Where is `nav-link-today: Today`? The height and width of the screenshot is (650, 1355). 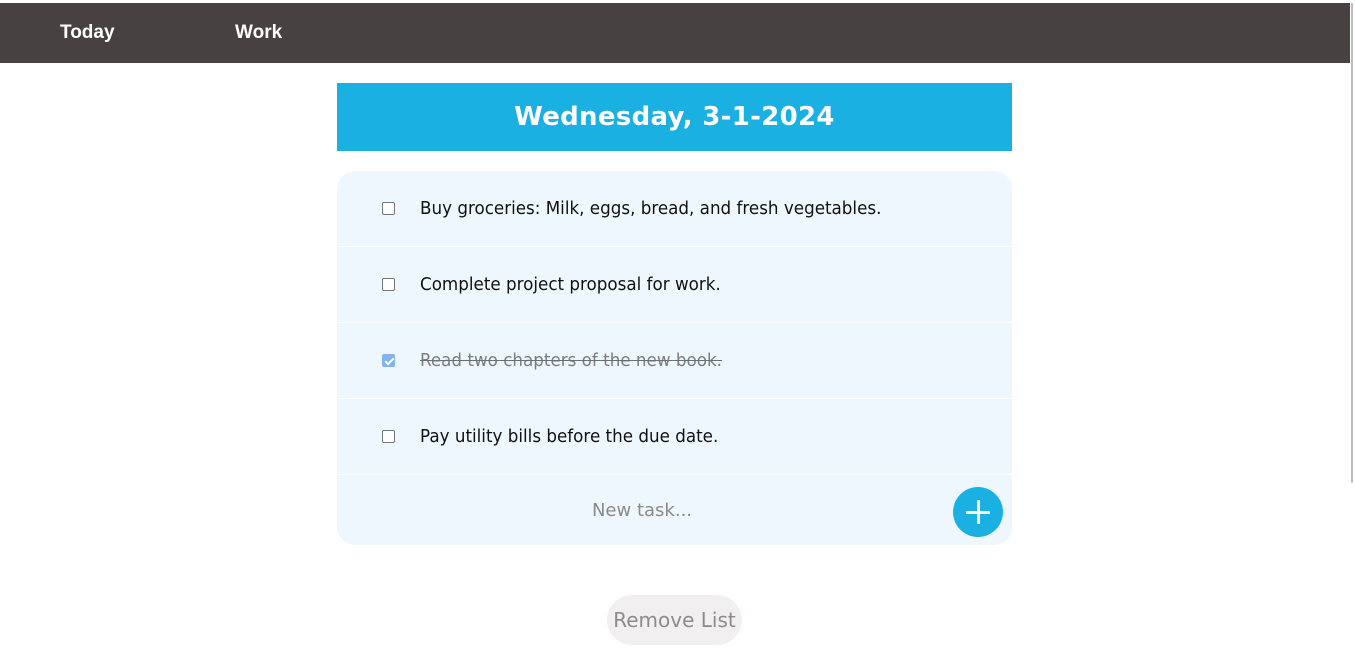 nav-link-today: Today is located at coordinates (87, 33).